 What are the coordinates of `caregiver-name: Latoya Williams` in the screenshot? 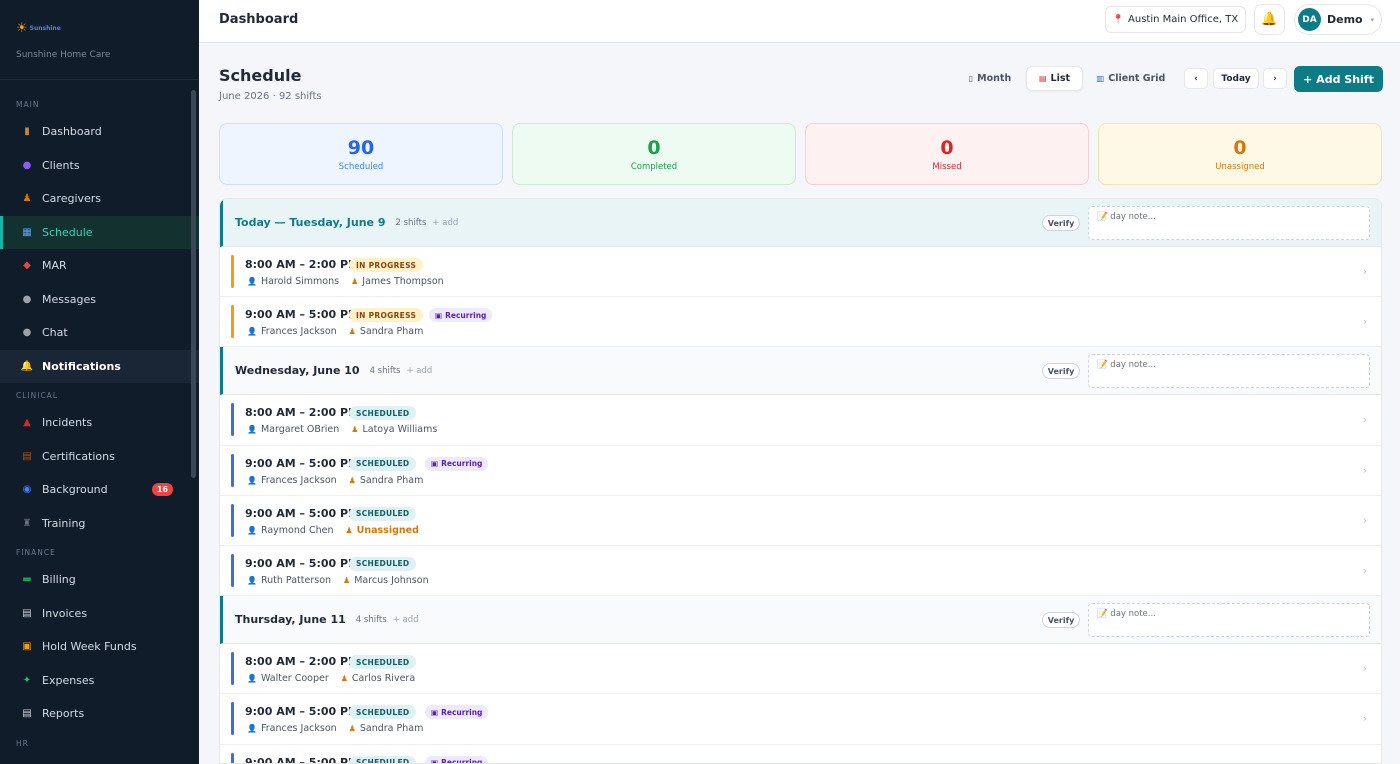 It's located at (399, 429).